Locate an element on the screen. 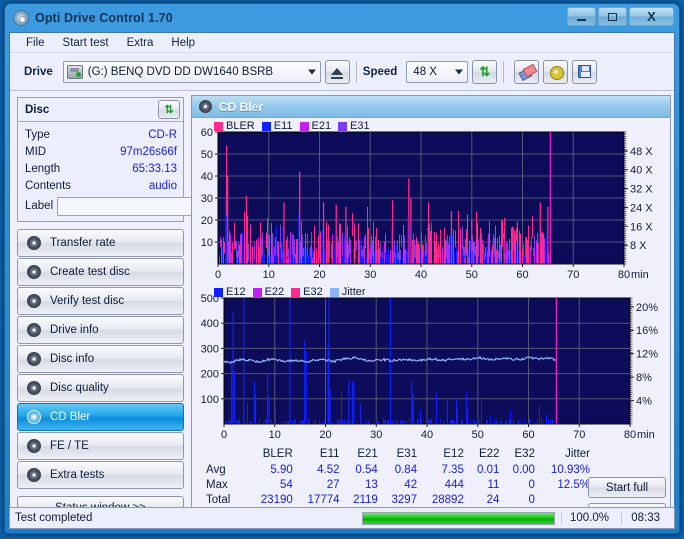 The image size is (684, 539). stats-cell: 27 is located at coordinates (333, 484).